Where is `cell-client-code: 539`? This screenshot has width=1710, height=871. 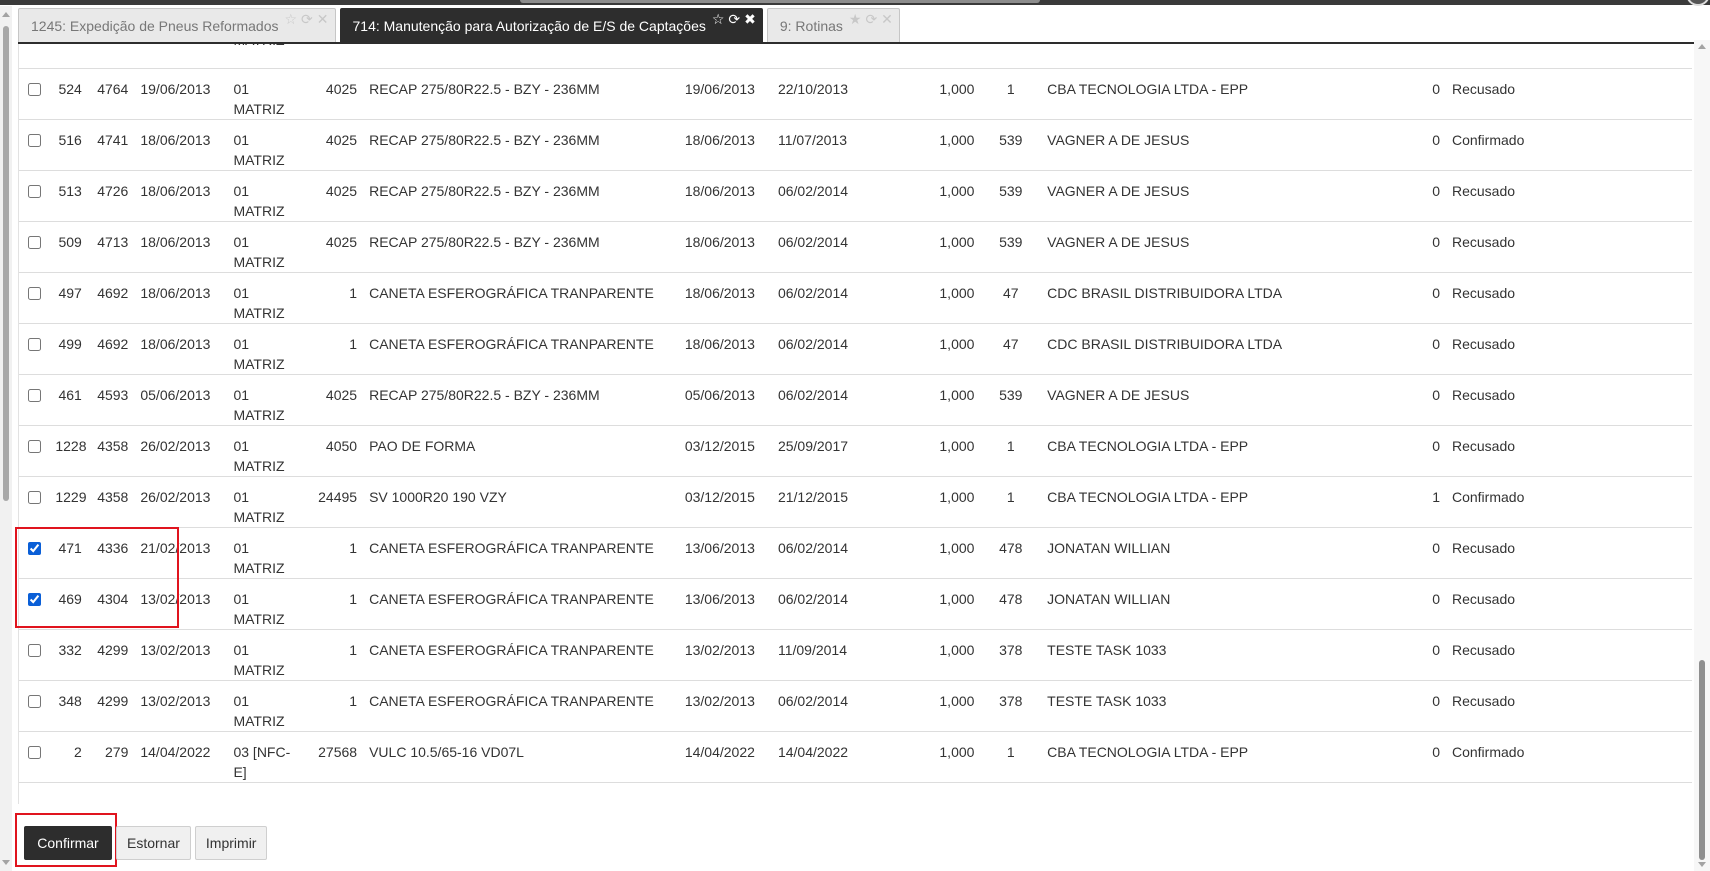 cell-client-code: 539 is located at coordinates (1011, 145).